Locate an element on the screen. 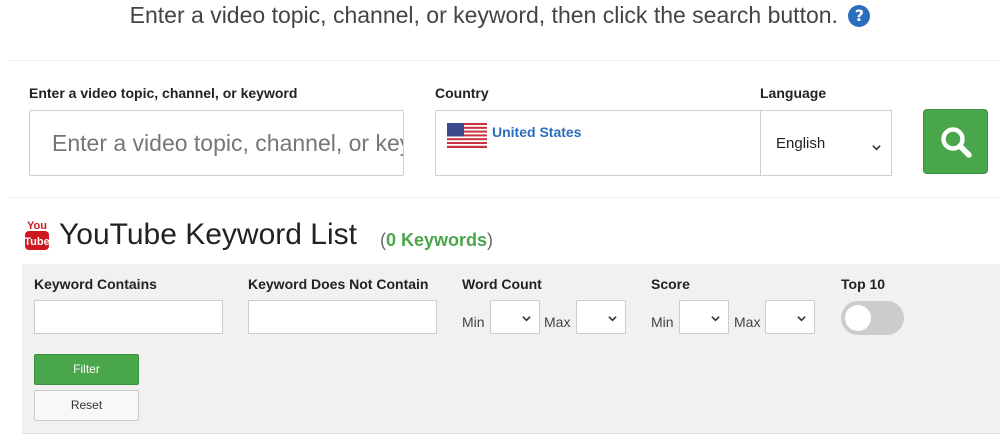 The image size is (1000, 442). keyword-not-contains-input is located at coordinates (342, 317).